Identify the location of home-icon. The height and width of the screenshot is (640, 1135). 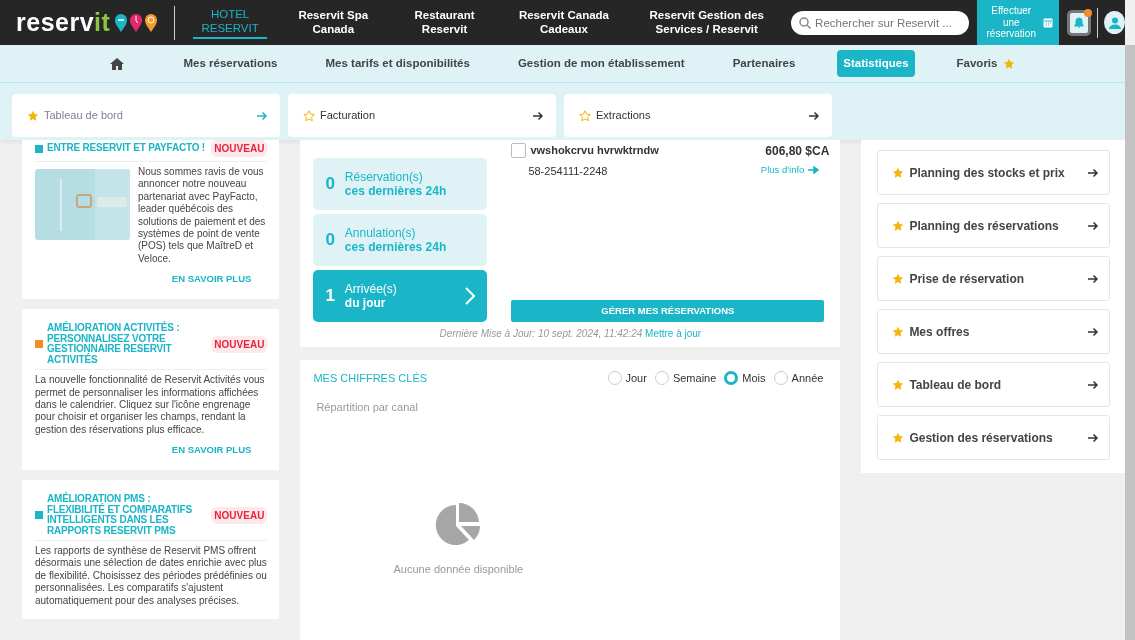
(116, 63).